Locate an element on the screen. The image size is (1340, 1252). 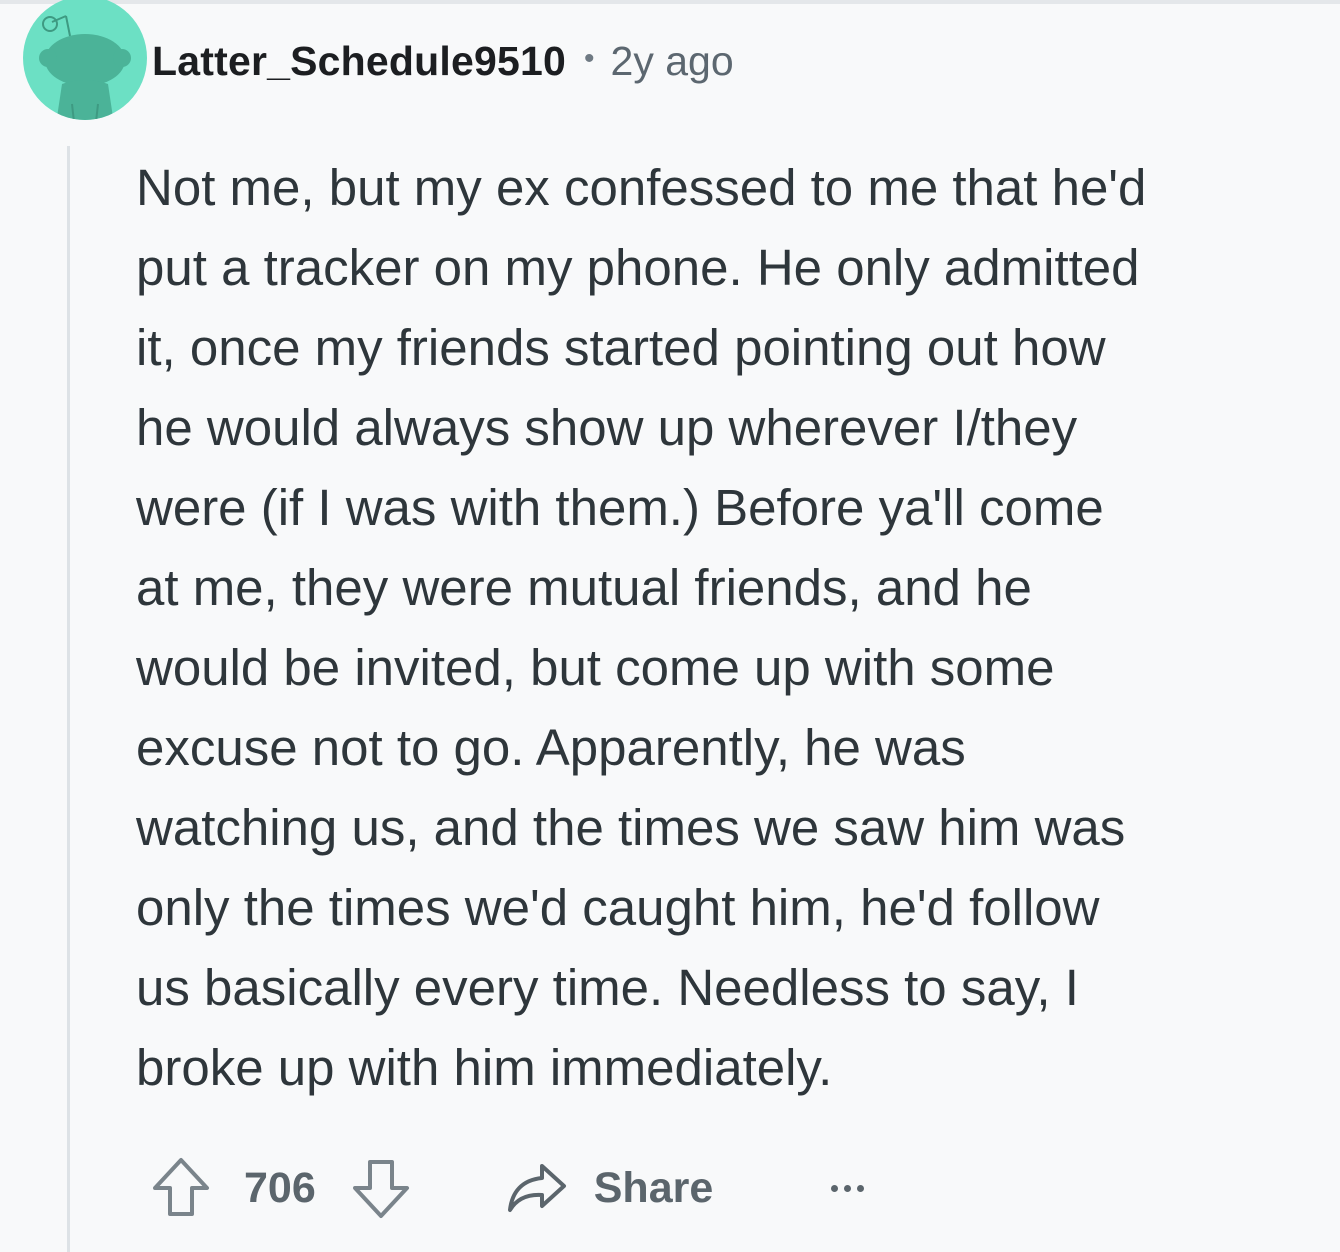
thread-line is located at coordinates (68, 699).